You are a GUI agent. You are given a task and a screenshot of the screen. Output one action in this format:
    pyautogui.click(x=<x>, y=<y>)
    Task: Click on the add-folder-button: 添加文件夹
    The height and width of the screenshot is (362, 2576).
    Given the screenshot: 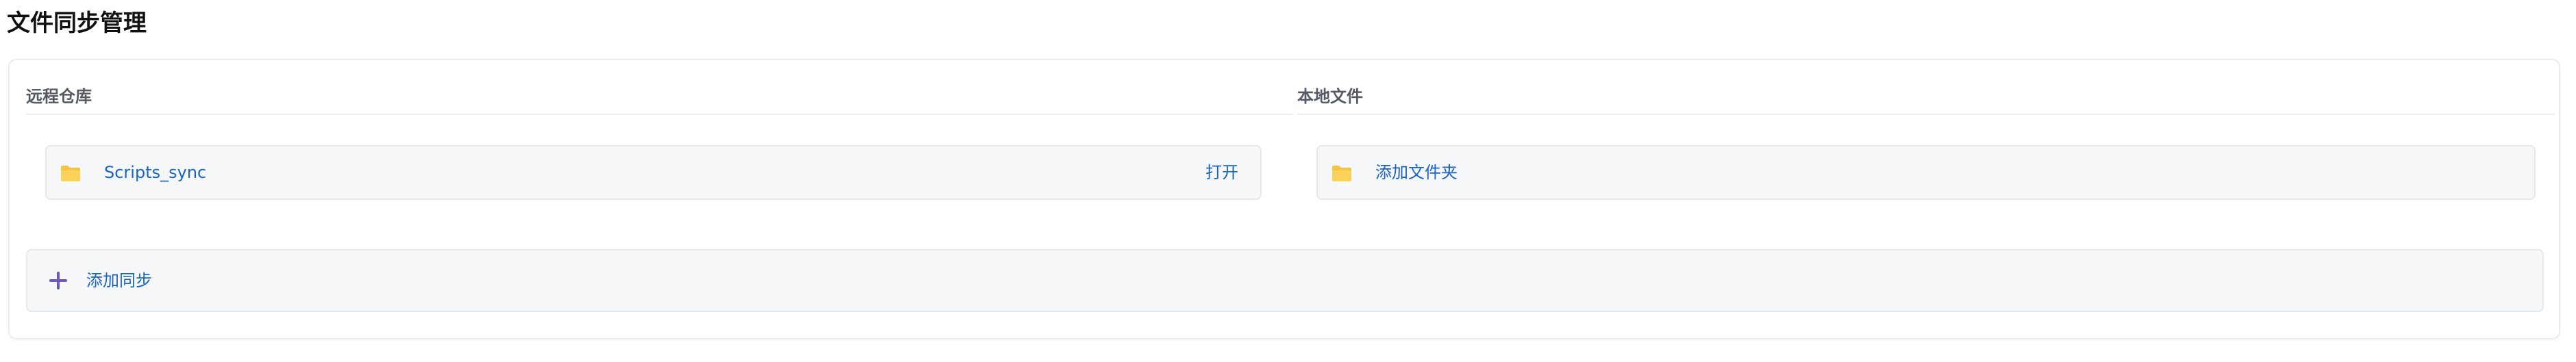 What is the action you would take?
    pyautogui.click(x=1416, y=172)
    